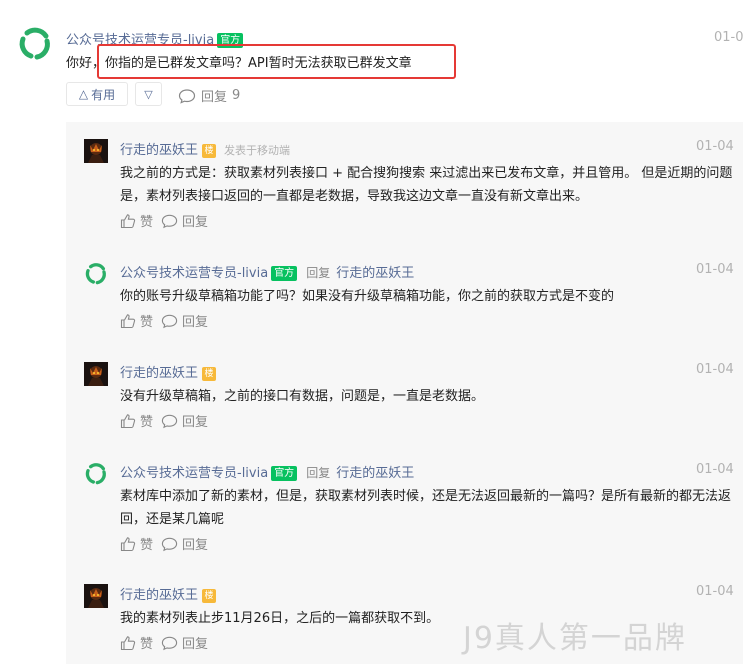 This screenshot has width=743, height=664. What do you see at coordinates (257, 150) in the screenshot?
I see `post-source-meta: 发表于移动端` at bounding box center [257, 150].